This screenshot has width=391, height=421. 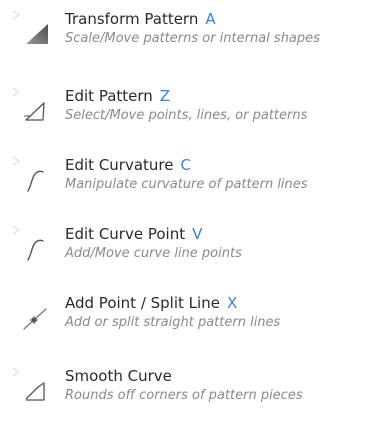 I want to click on menu-item-title: Edit Curvature C, so click(x=228, y=165).